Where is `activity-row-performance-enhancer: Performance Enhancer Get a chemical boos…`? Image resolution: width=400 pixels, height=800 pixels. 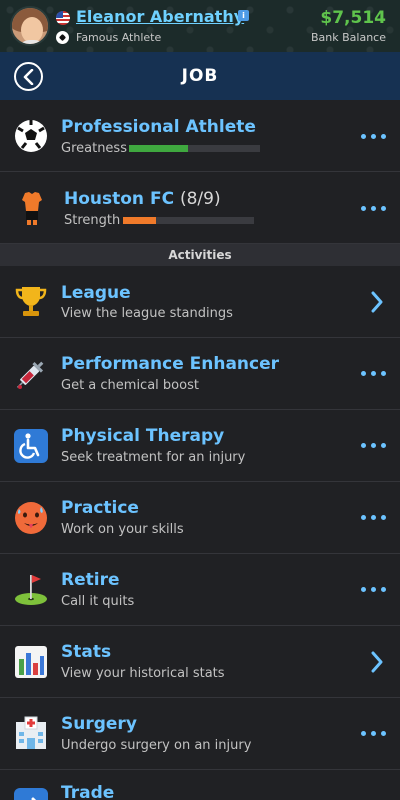
activity-row-performance-enhancer: Performance Enhancer Get a chemical boos… is located at coordinates (200, 374).